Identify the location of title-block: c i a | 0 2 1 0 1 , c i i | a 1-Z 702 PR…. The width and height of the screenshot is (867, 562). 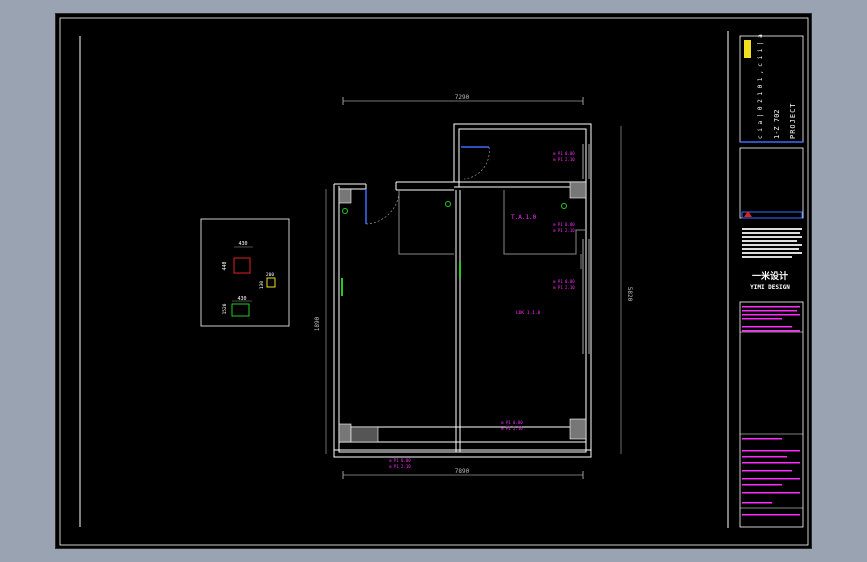
(765, 279).